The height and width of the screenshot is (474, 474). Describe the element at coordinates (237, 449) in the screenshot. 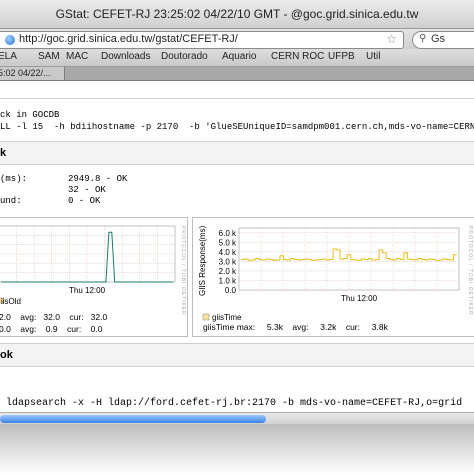

I see `window-shadow` at that location.